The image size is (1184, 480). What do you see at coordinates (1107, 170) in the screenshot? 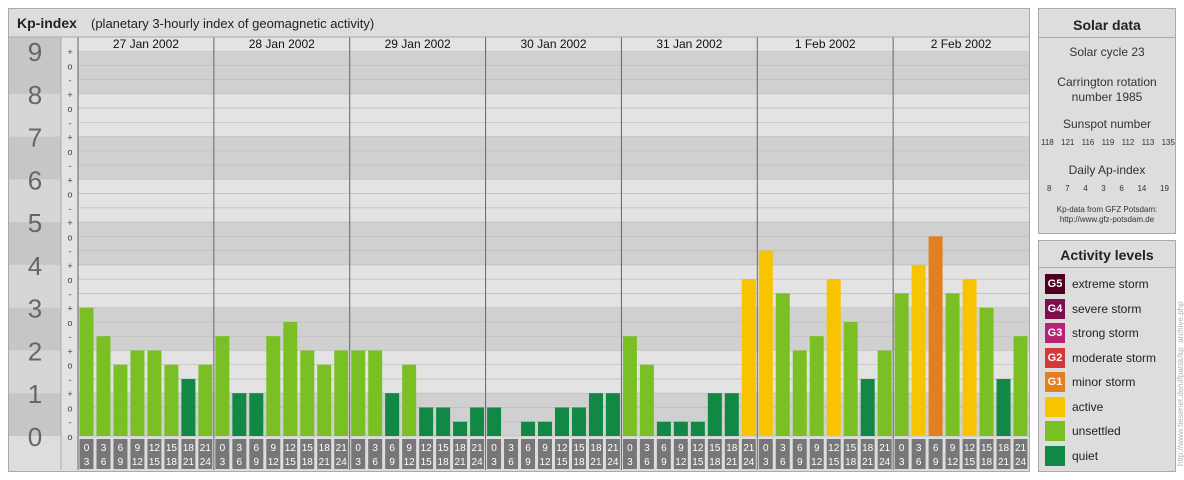
I see `ap-label: Daily Ap-index` at bounding box center [1107, 170].